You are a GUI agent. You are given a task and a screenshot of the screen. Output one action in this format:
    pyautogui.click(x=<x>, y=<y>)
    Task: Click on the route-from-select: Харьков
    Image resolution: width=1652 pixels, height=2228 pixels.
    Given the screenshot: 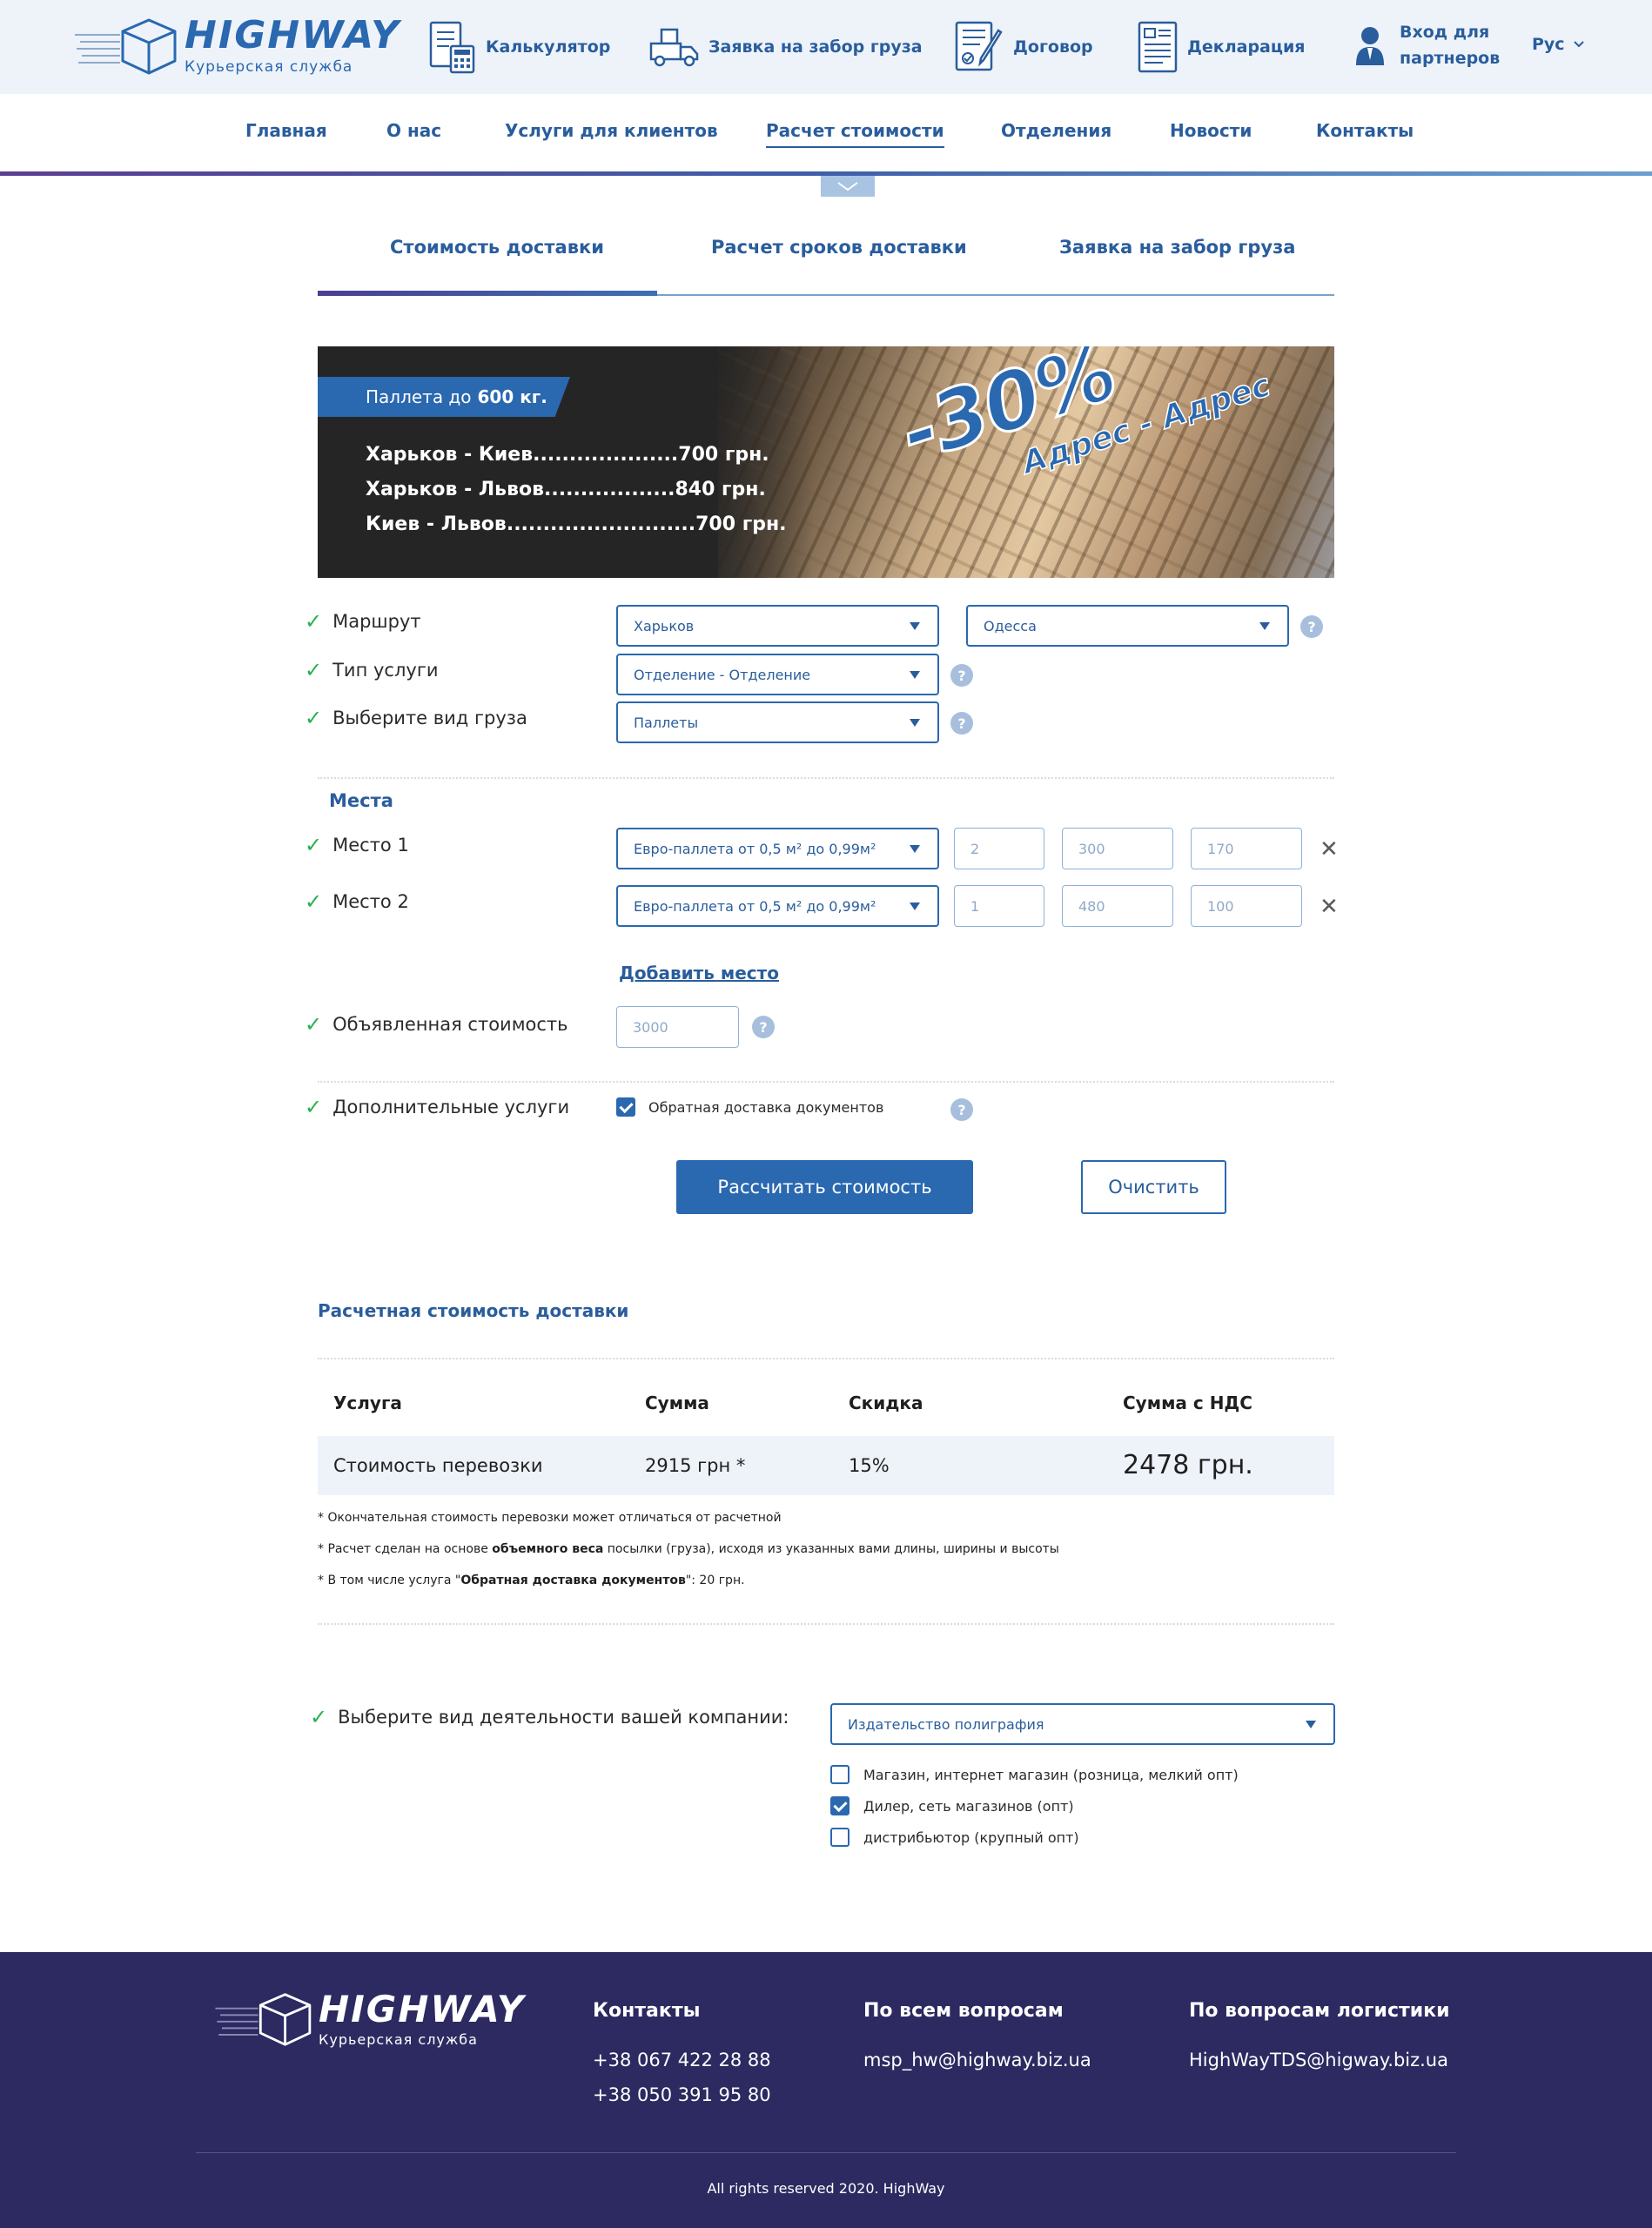 What is the action you would take?
    pyautogui.click(x=778, y=626)
    